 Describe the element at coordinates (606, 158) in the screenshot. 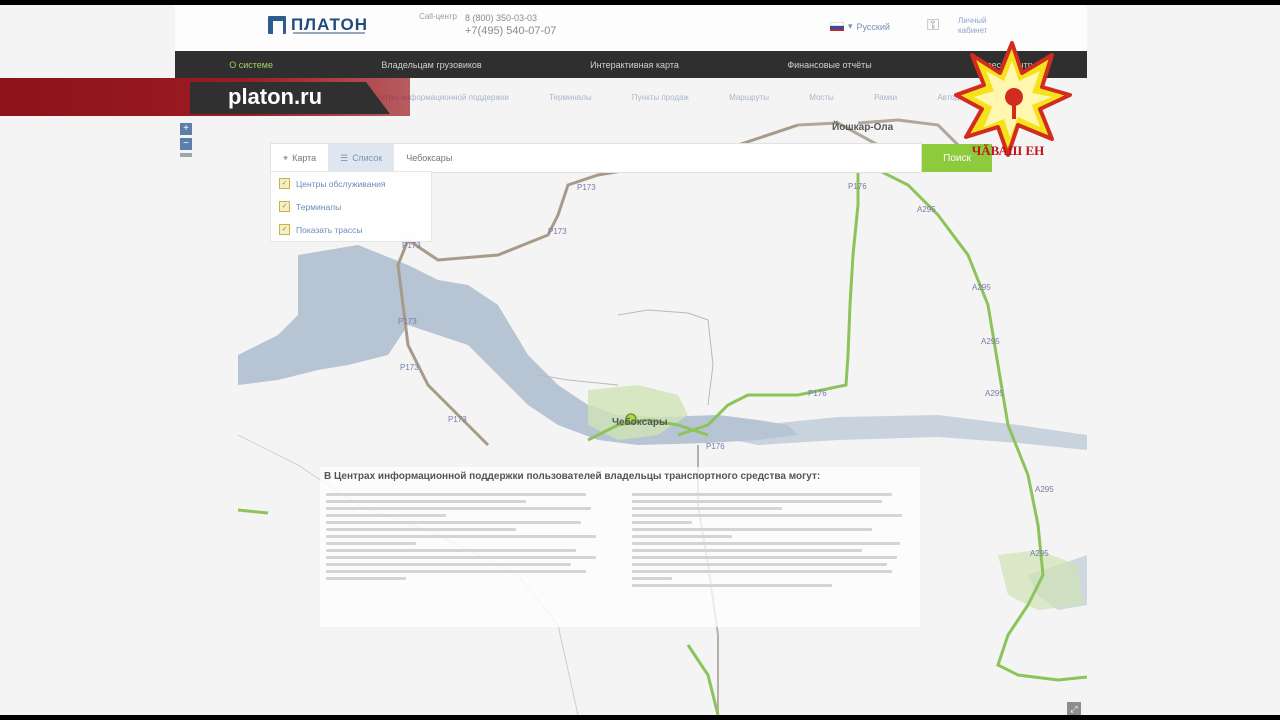

I see `map-search-input` at that location.